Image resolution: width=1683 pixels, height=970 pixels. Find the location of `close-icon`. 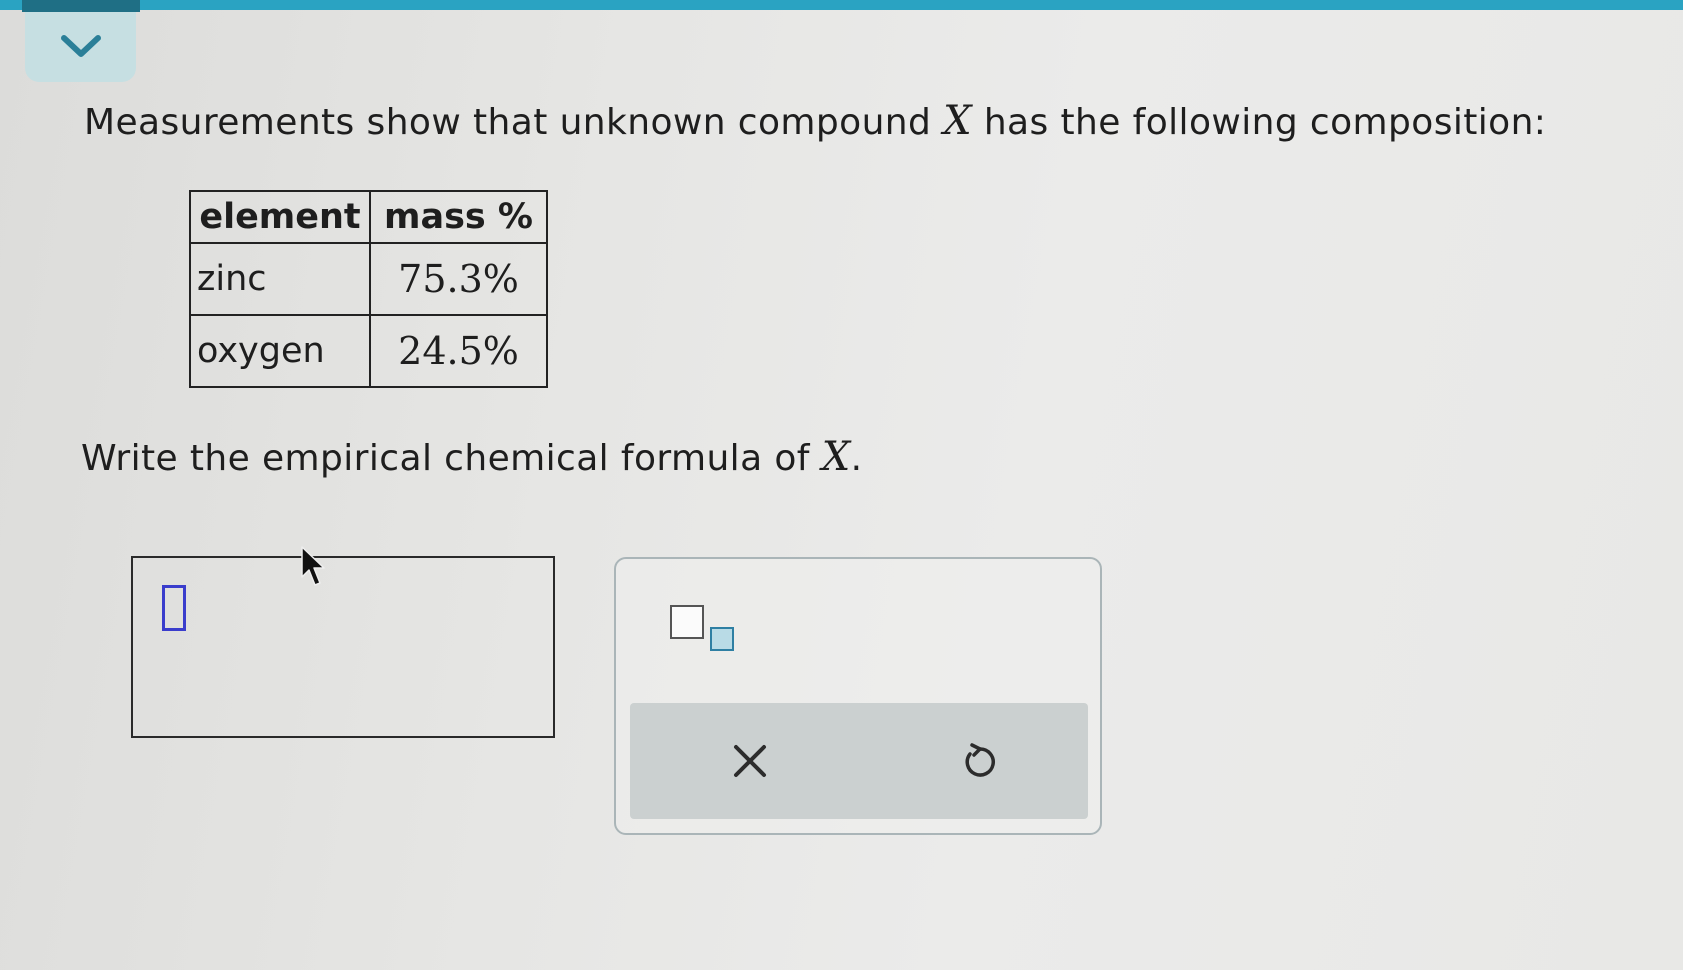

close-icon is located at coordinates (750, 761).